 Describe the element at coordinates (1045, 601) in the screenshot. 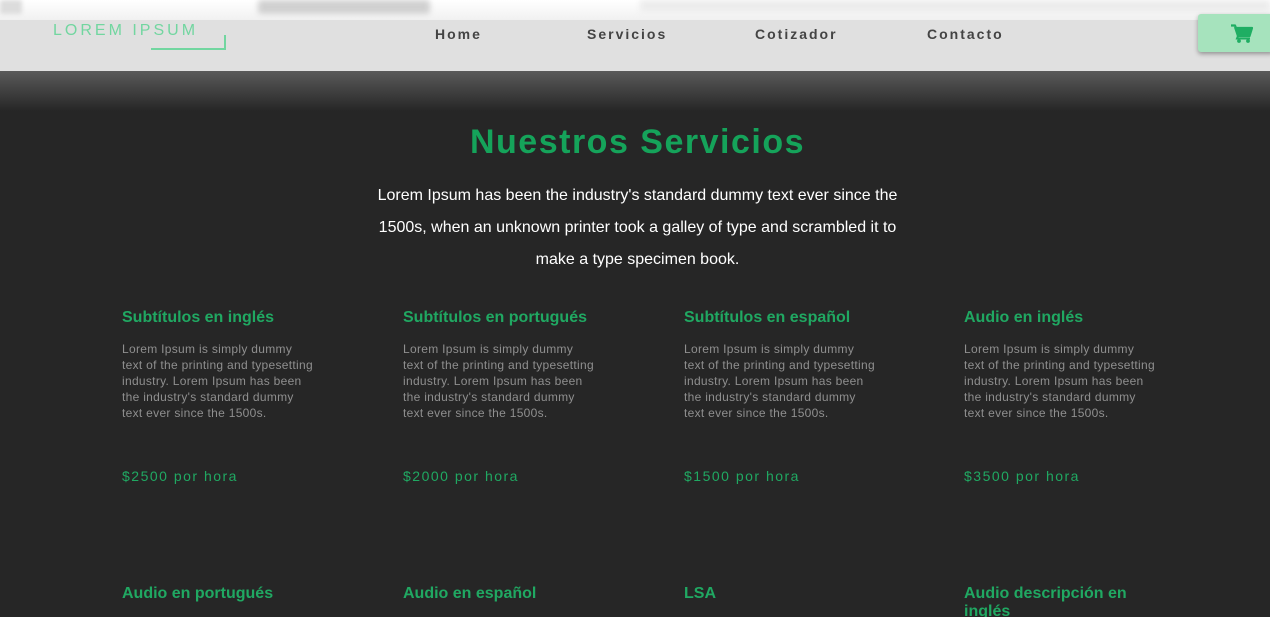

I see `service-title: Audio descripción en inglés` at that location.